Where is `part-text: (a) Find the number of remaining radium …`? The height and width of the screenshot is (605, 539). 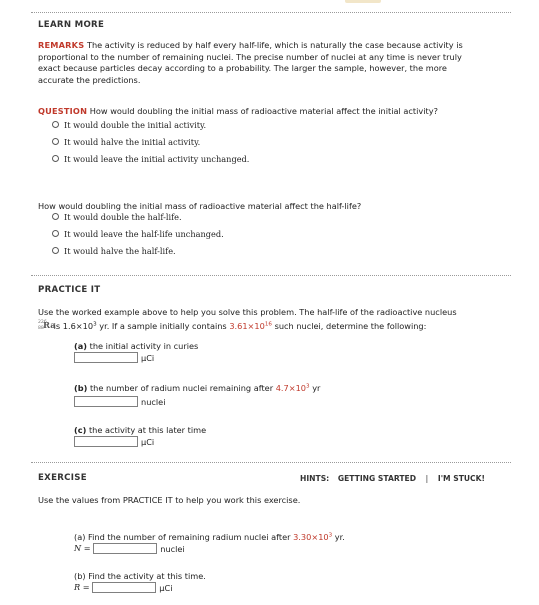 part-text: (a) Find the number of remaining radium … is located at coordinates (182, 537).